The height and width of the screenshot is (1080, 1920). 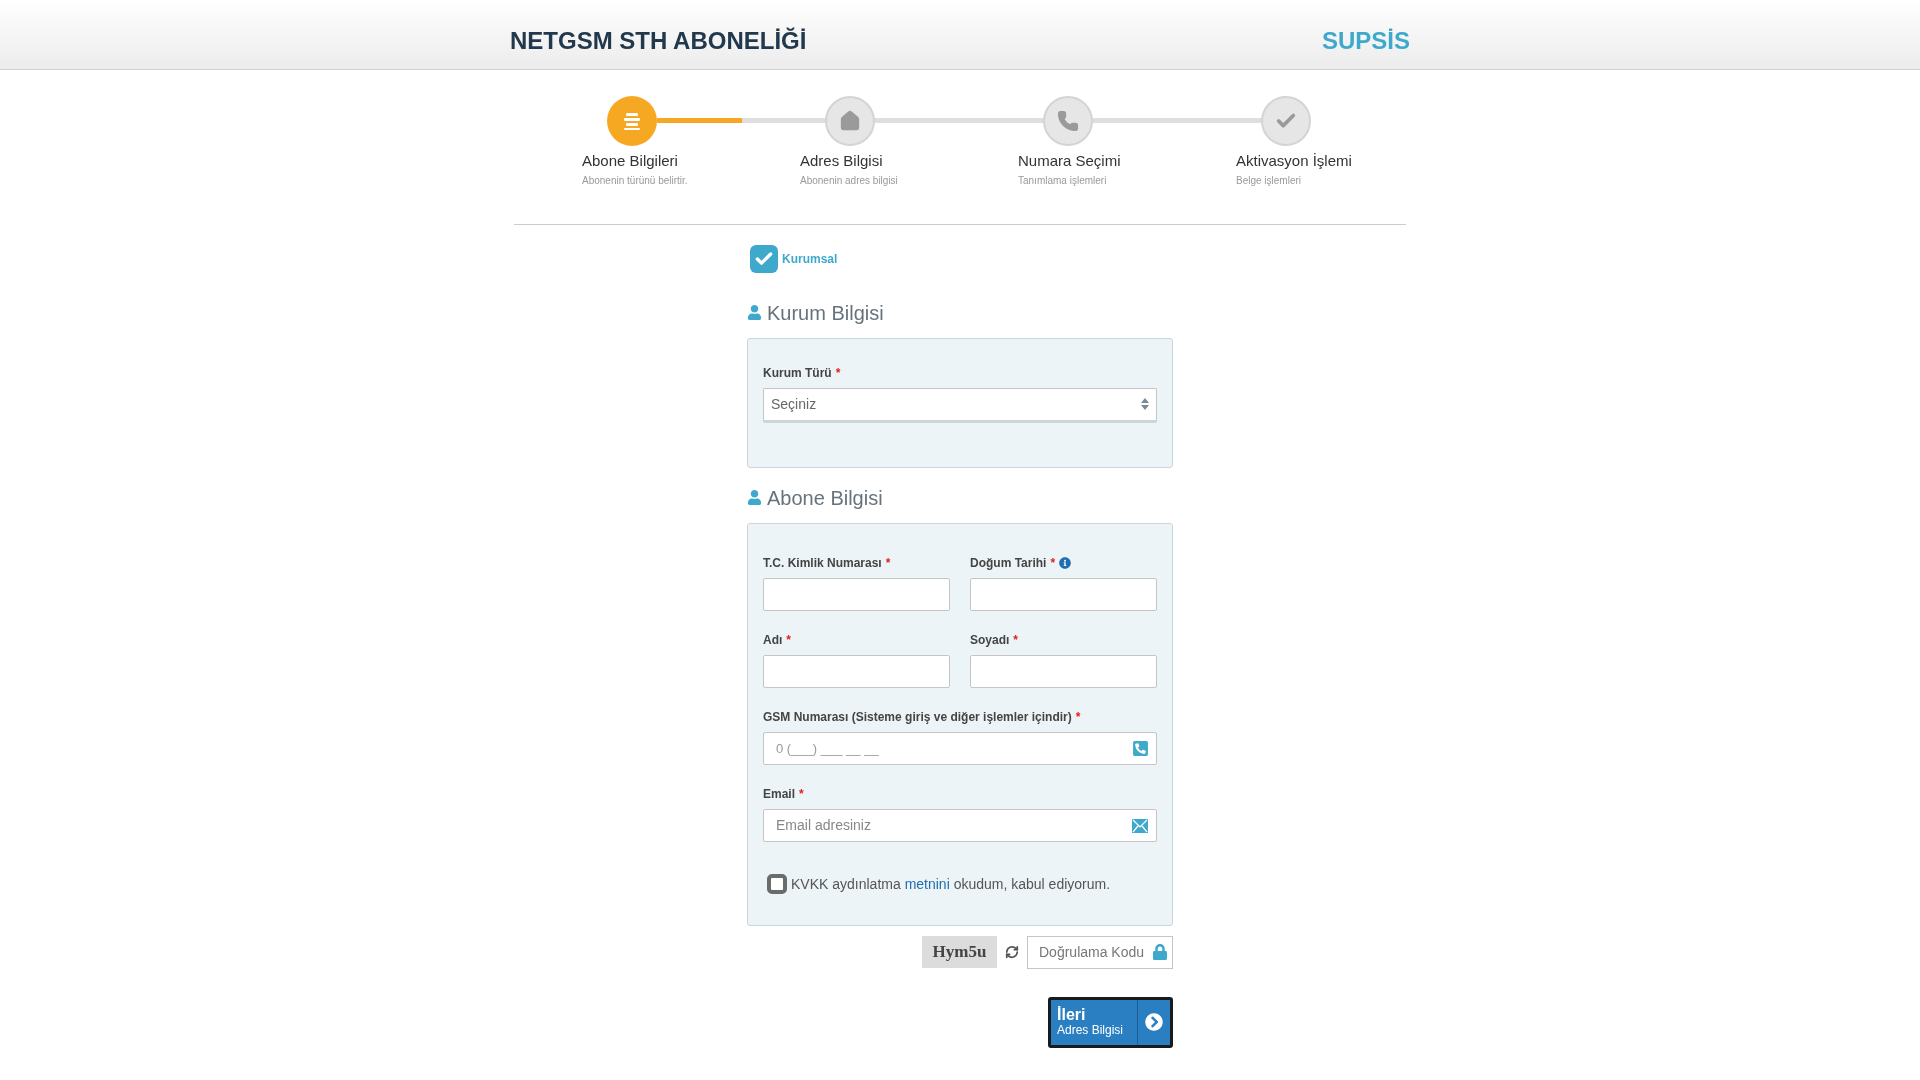 I want to click on phone-field: 0 (___) ___ __ __, so click(x=960, y=748).